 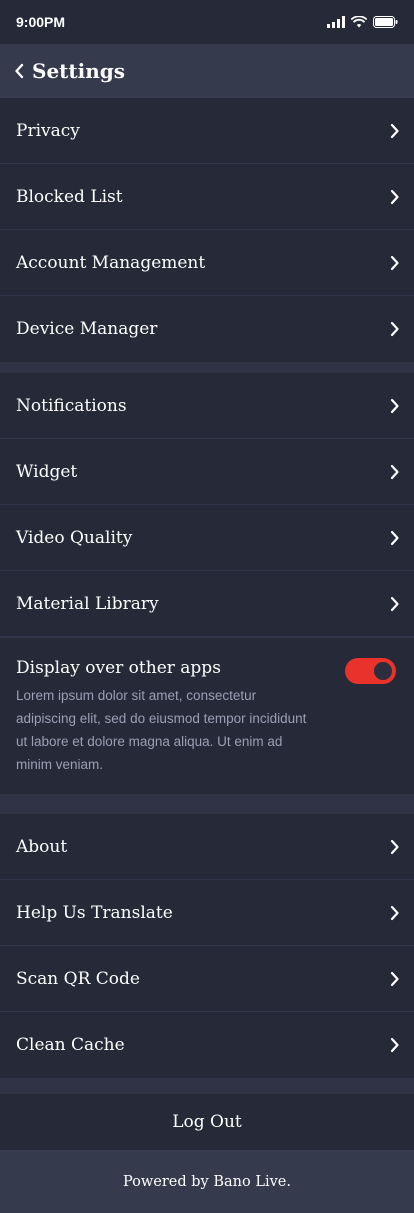 What do you see at coordinates (385, 22) in the screenshot?
I see `battery-icon` at bounding box center [385, 22].